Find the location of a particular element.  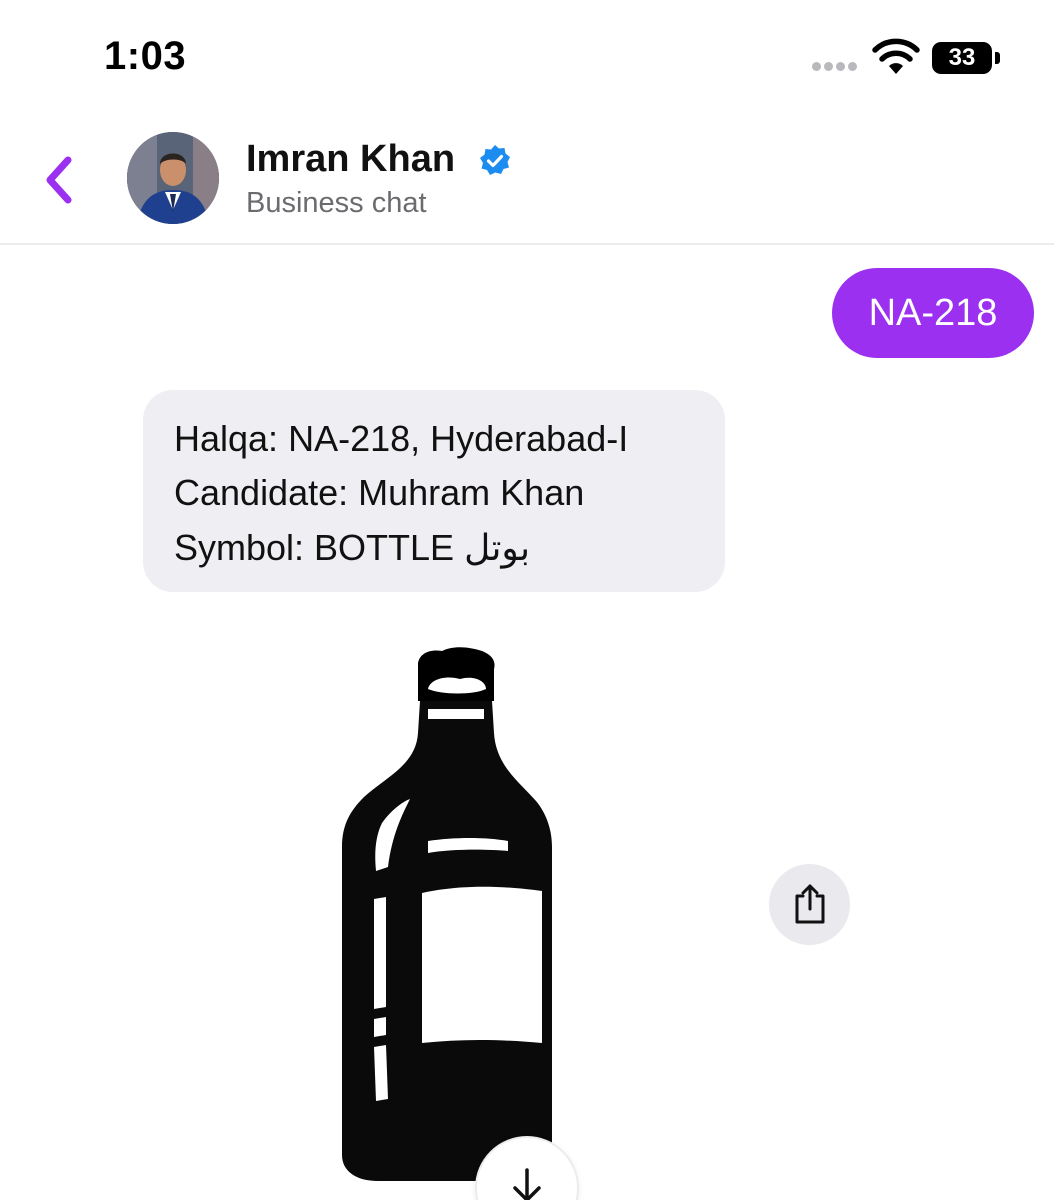

chat-name: Imran Khan is located at coordinates (351, 159).